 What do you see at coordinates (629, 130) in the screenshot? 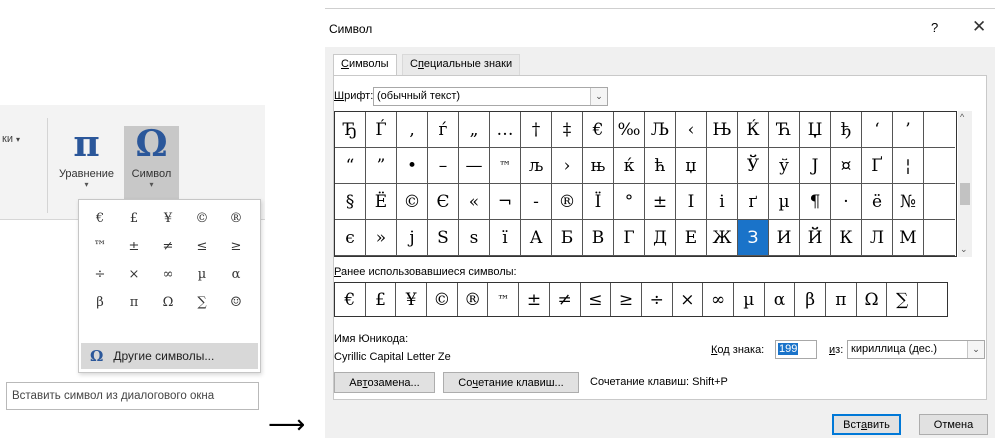
I see `symbol-cell: ‰` at bounding box center [629, 130].